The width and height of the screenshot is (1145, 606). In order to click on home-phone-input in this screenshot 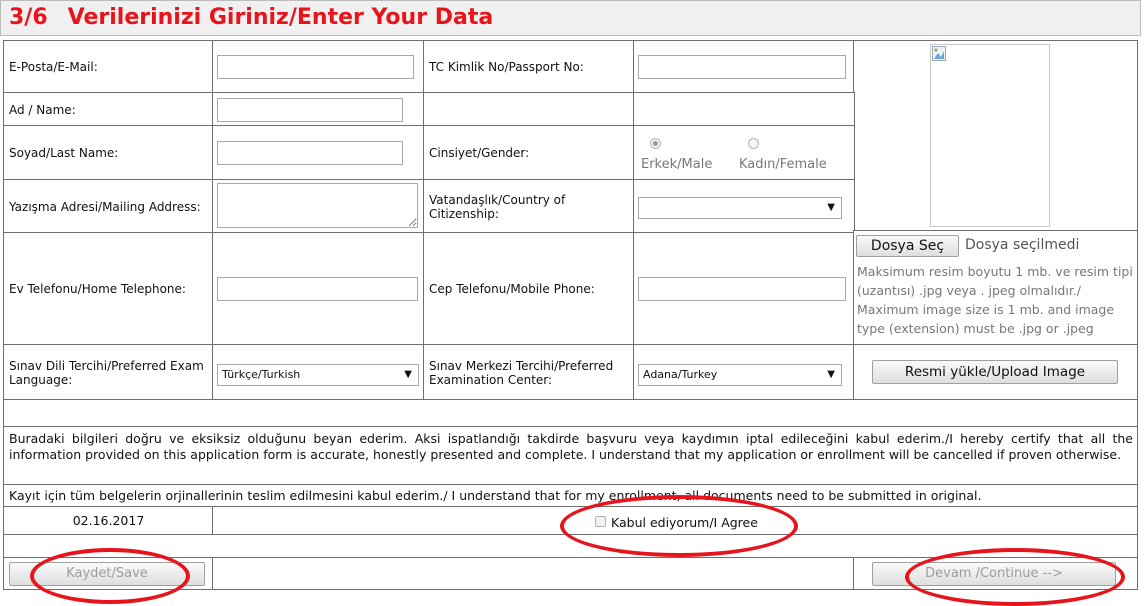, I will do `click(317, 289)`.